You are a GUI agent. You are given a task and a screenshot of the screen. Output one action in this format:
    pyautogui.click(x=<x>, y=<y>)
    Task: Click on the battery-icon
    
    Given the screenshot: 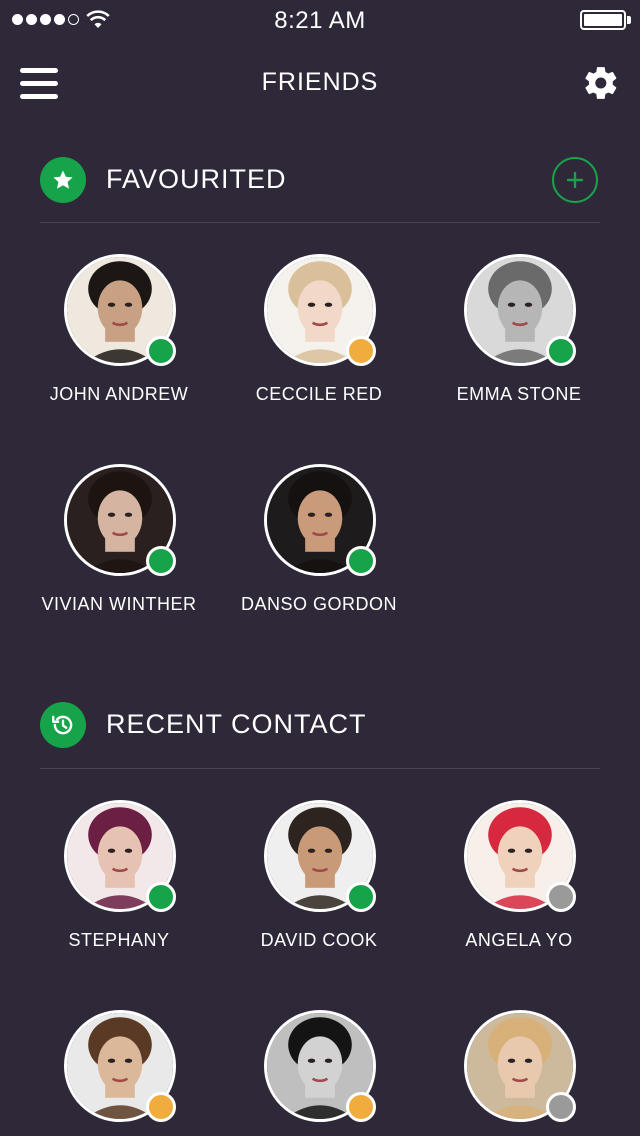 What is the action you would take?
    pyautogui.click(x=603, y=20)
    